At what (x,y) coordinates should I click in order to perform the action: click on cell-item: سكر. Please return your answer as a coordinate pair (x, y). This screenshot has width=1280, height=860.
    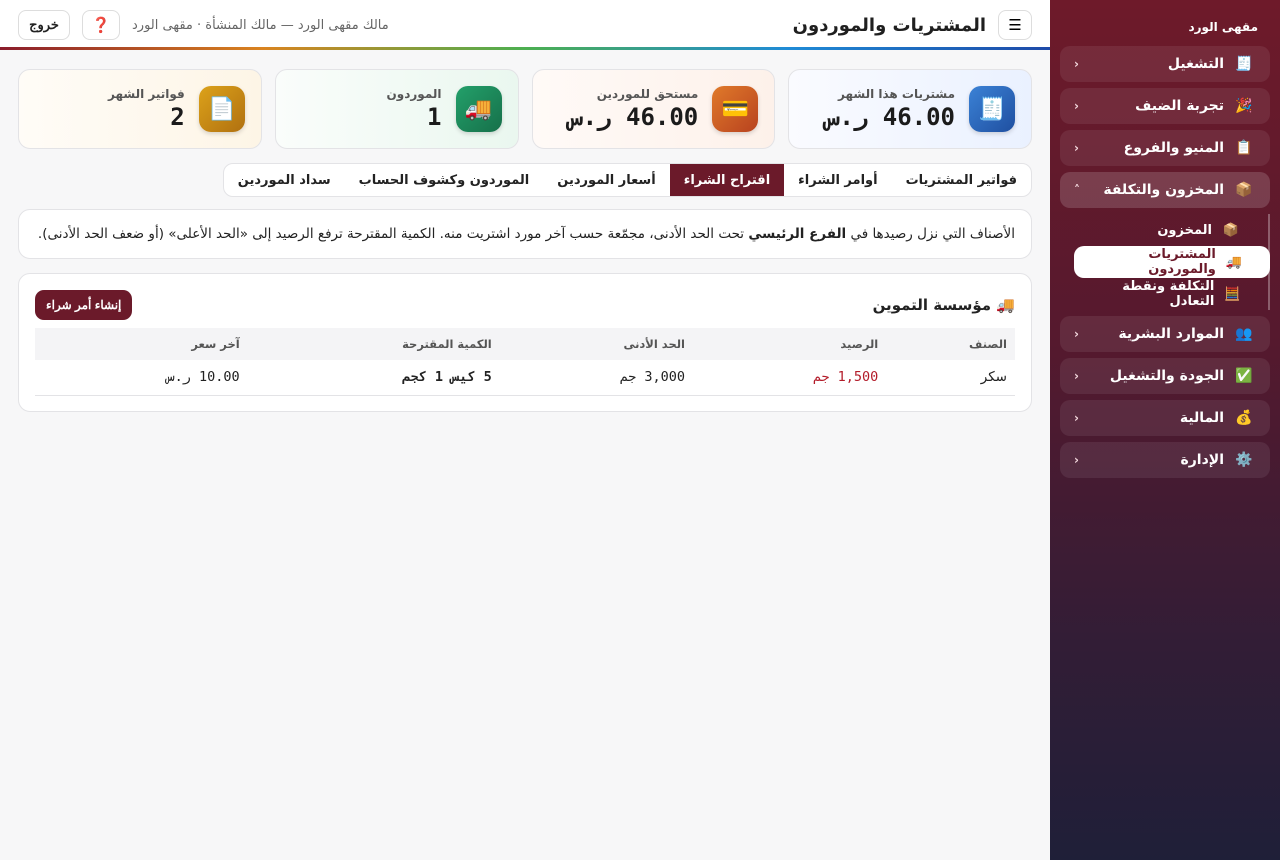
    Looking at the image, I should click on (950, 378).